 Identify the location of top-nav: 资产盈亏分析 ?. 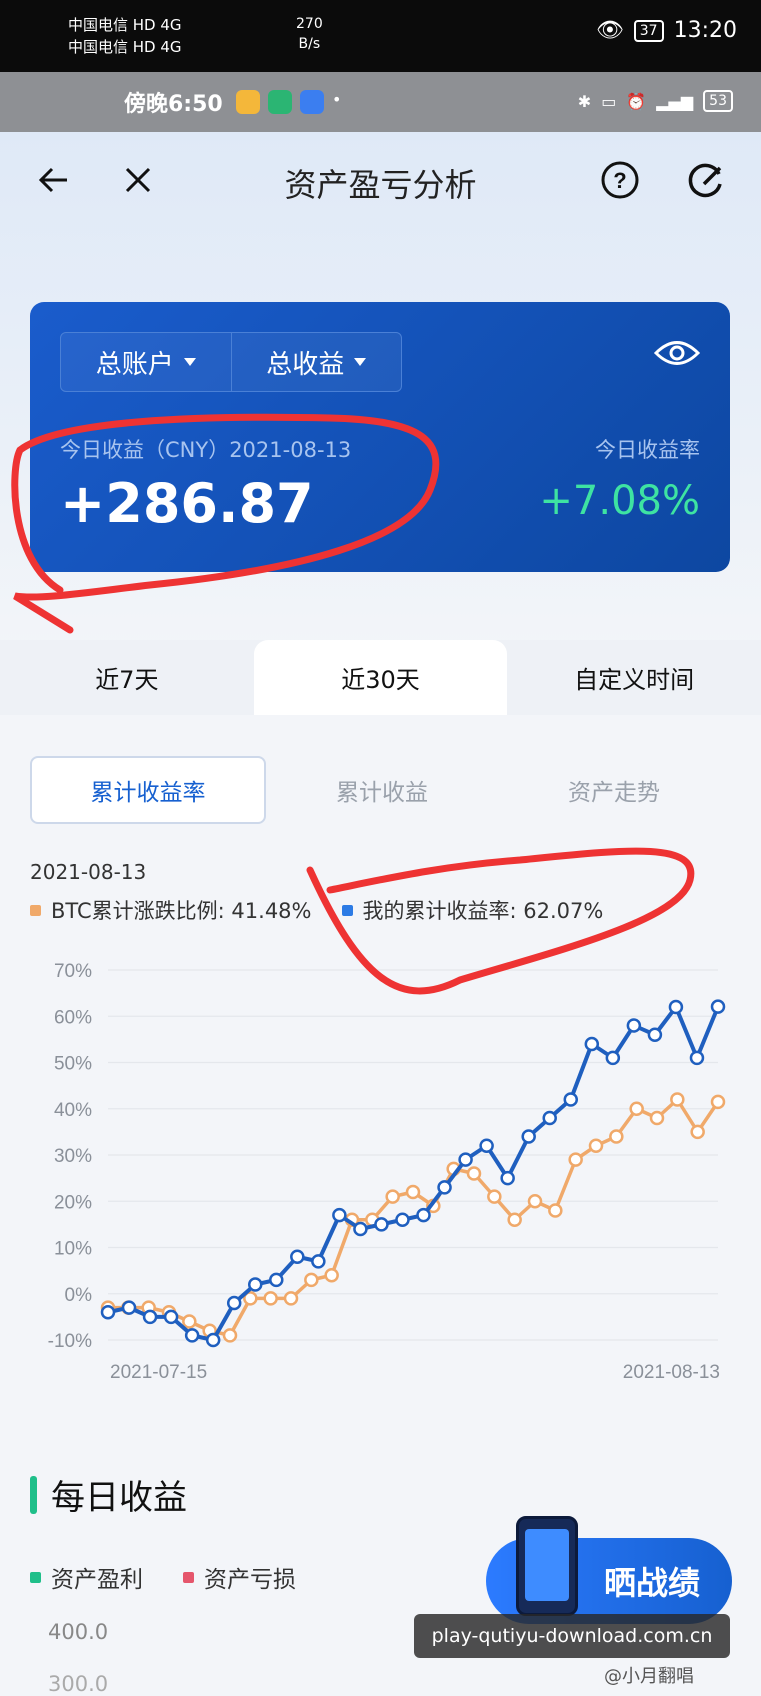
(380, 180).